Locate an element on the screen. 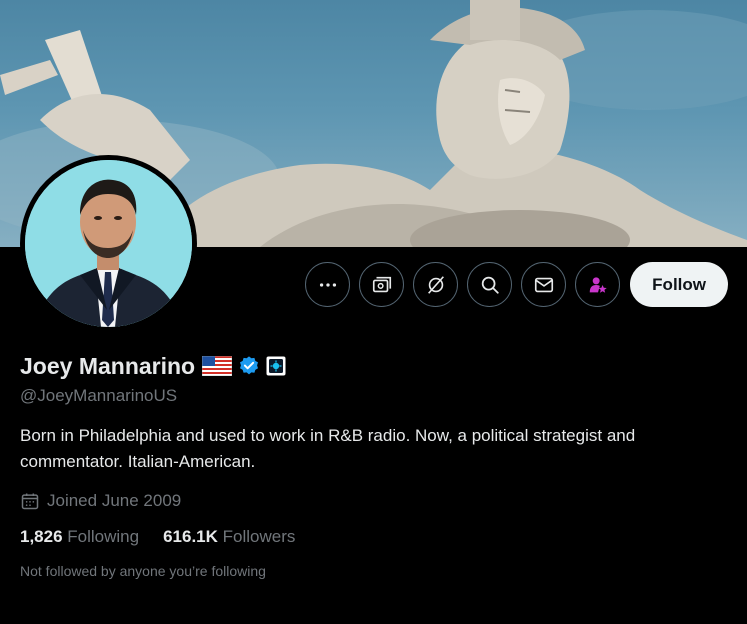  subscribe-button is located at coordinates (382, 284).